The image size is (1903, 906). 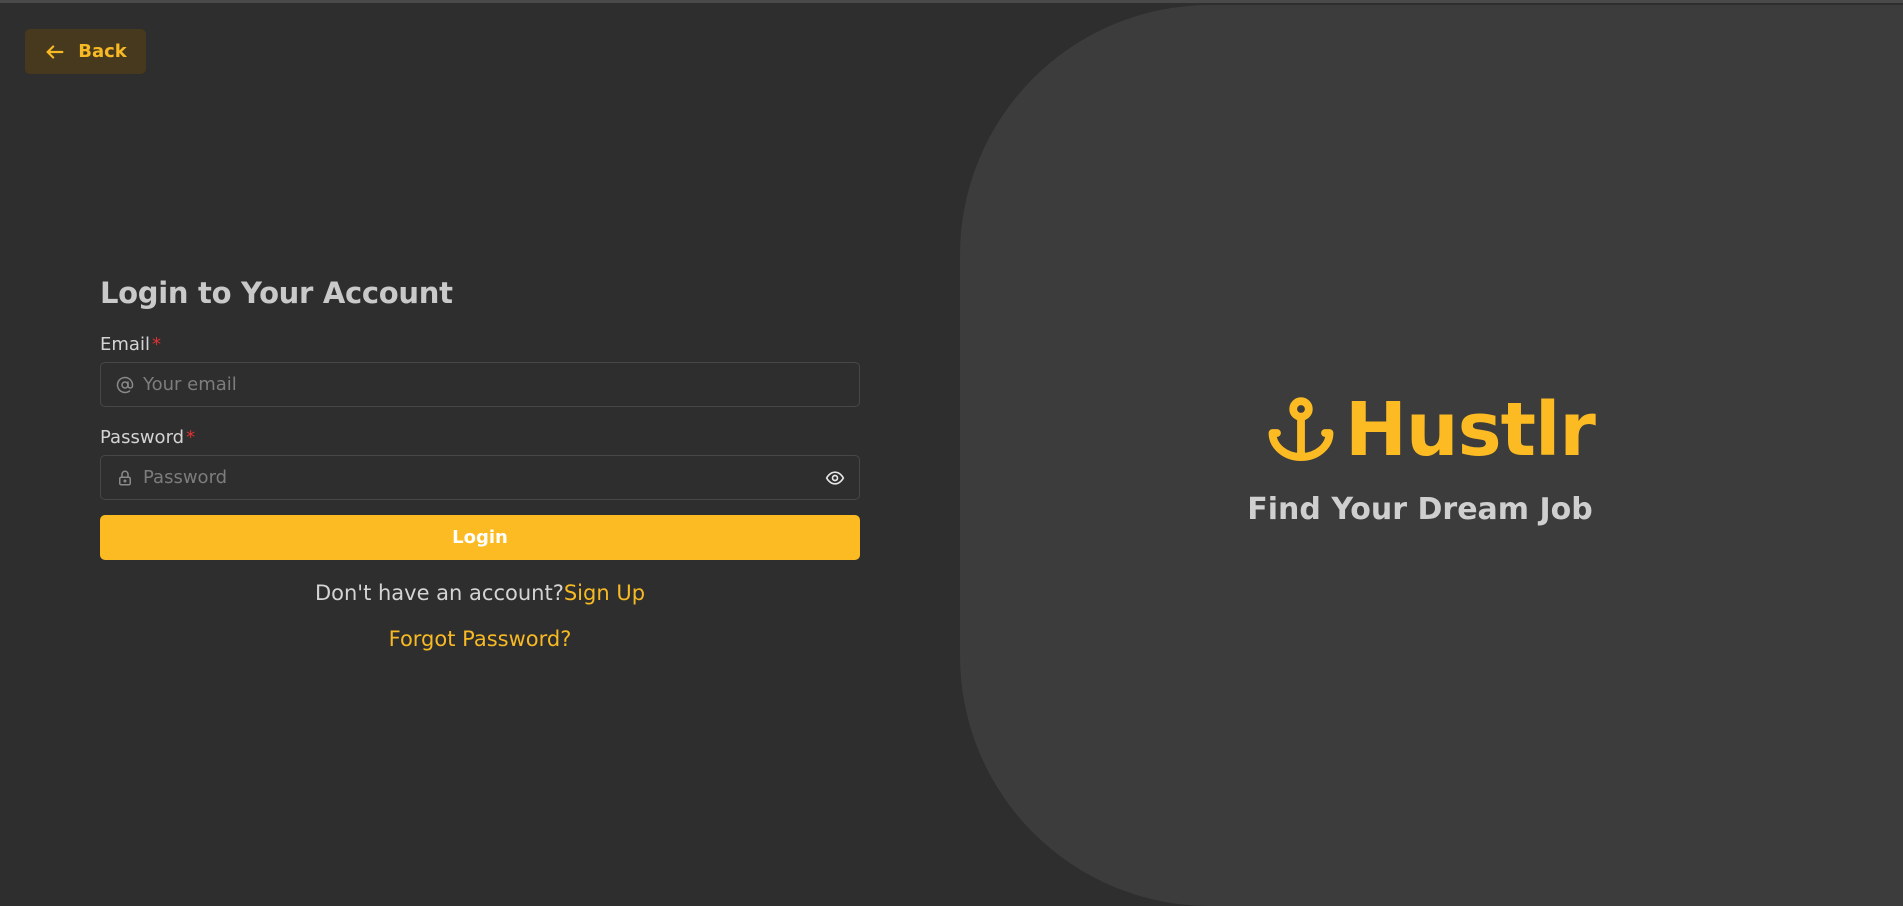 What do you see at coordinates (142, 437) in the screenshot?
I see `password-label-text: Password` at bounding box center [142, 437].